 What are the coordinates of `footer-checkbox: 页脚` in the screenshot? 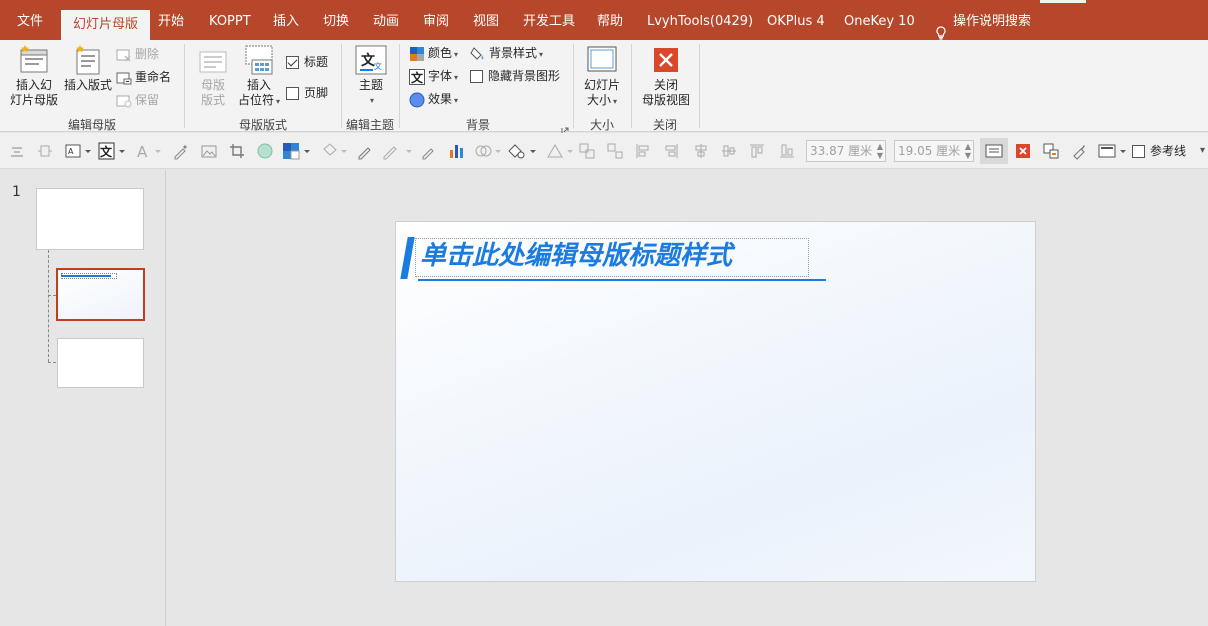 It's located at (307, 93).